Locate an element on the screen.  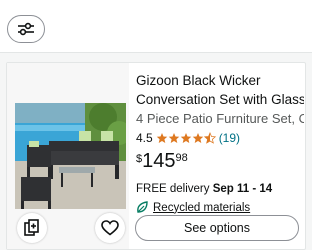
delivery-info: FREE delivery Sep 11 - 14 is located at coordinates (220, 189).